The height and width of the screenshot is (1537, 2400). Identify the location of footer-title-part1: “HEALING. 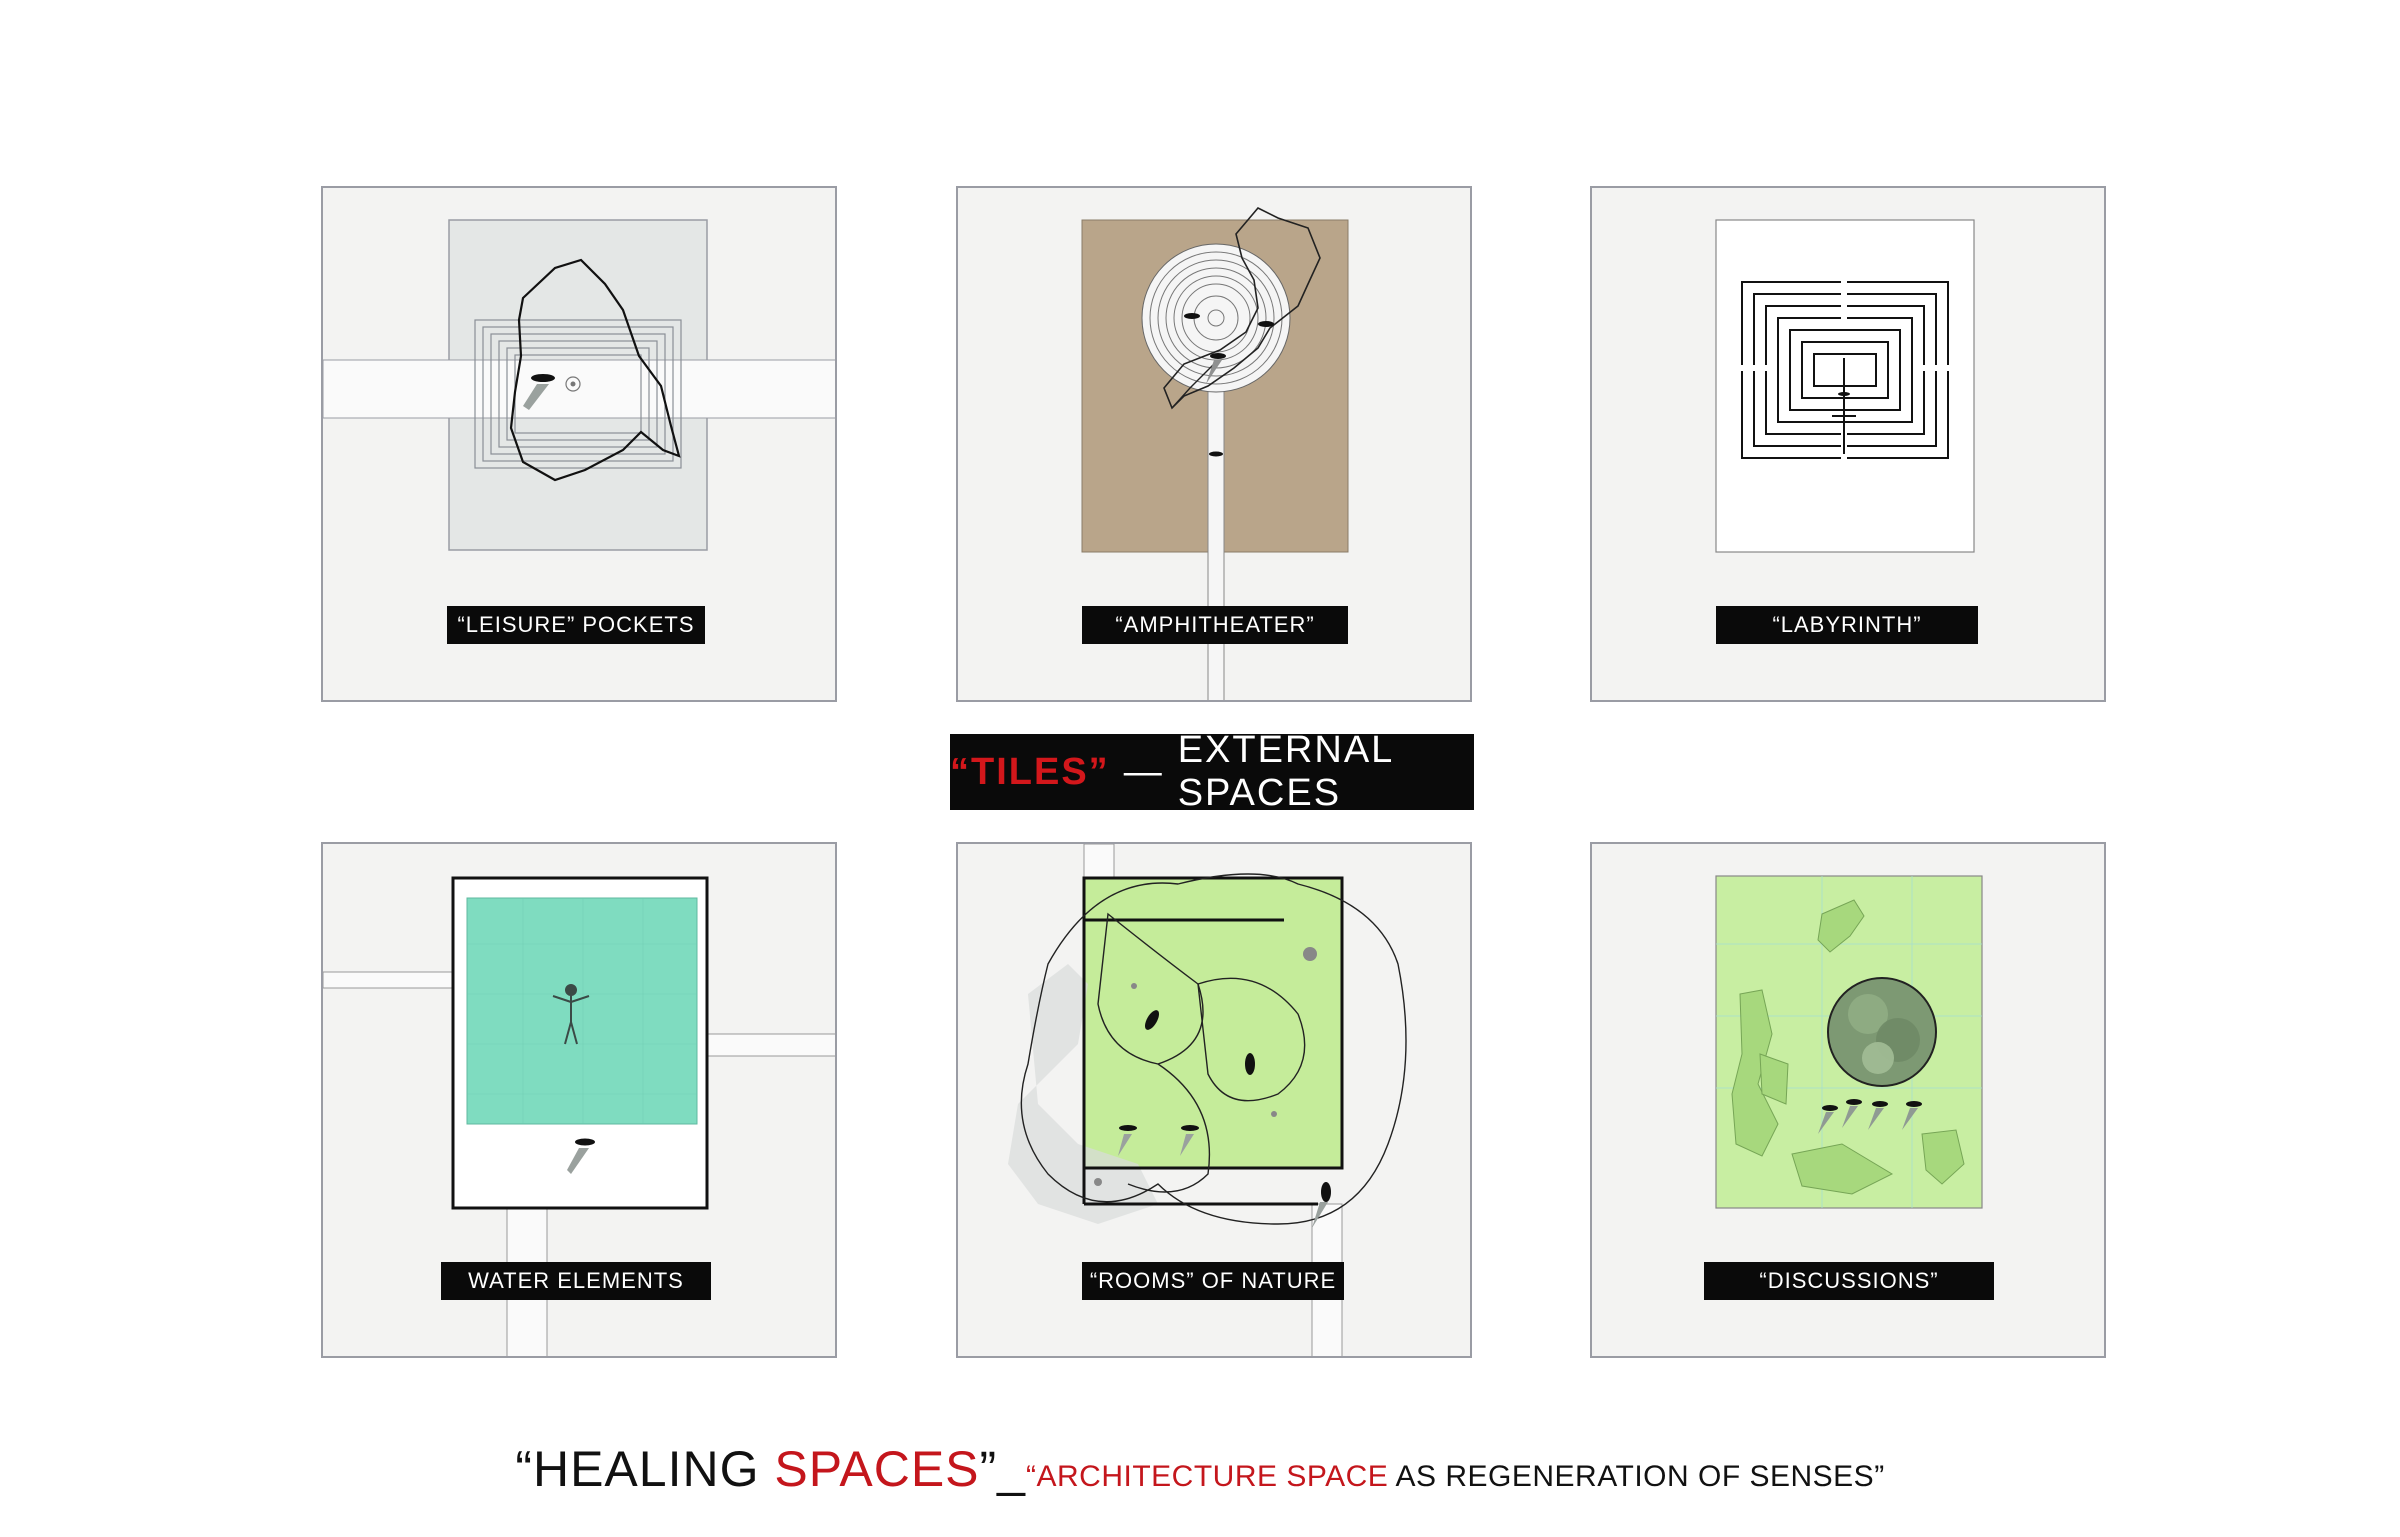
(645, 1469).